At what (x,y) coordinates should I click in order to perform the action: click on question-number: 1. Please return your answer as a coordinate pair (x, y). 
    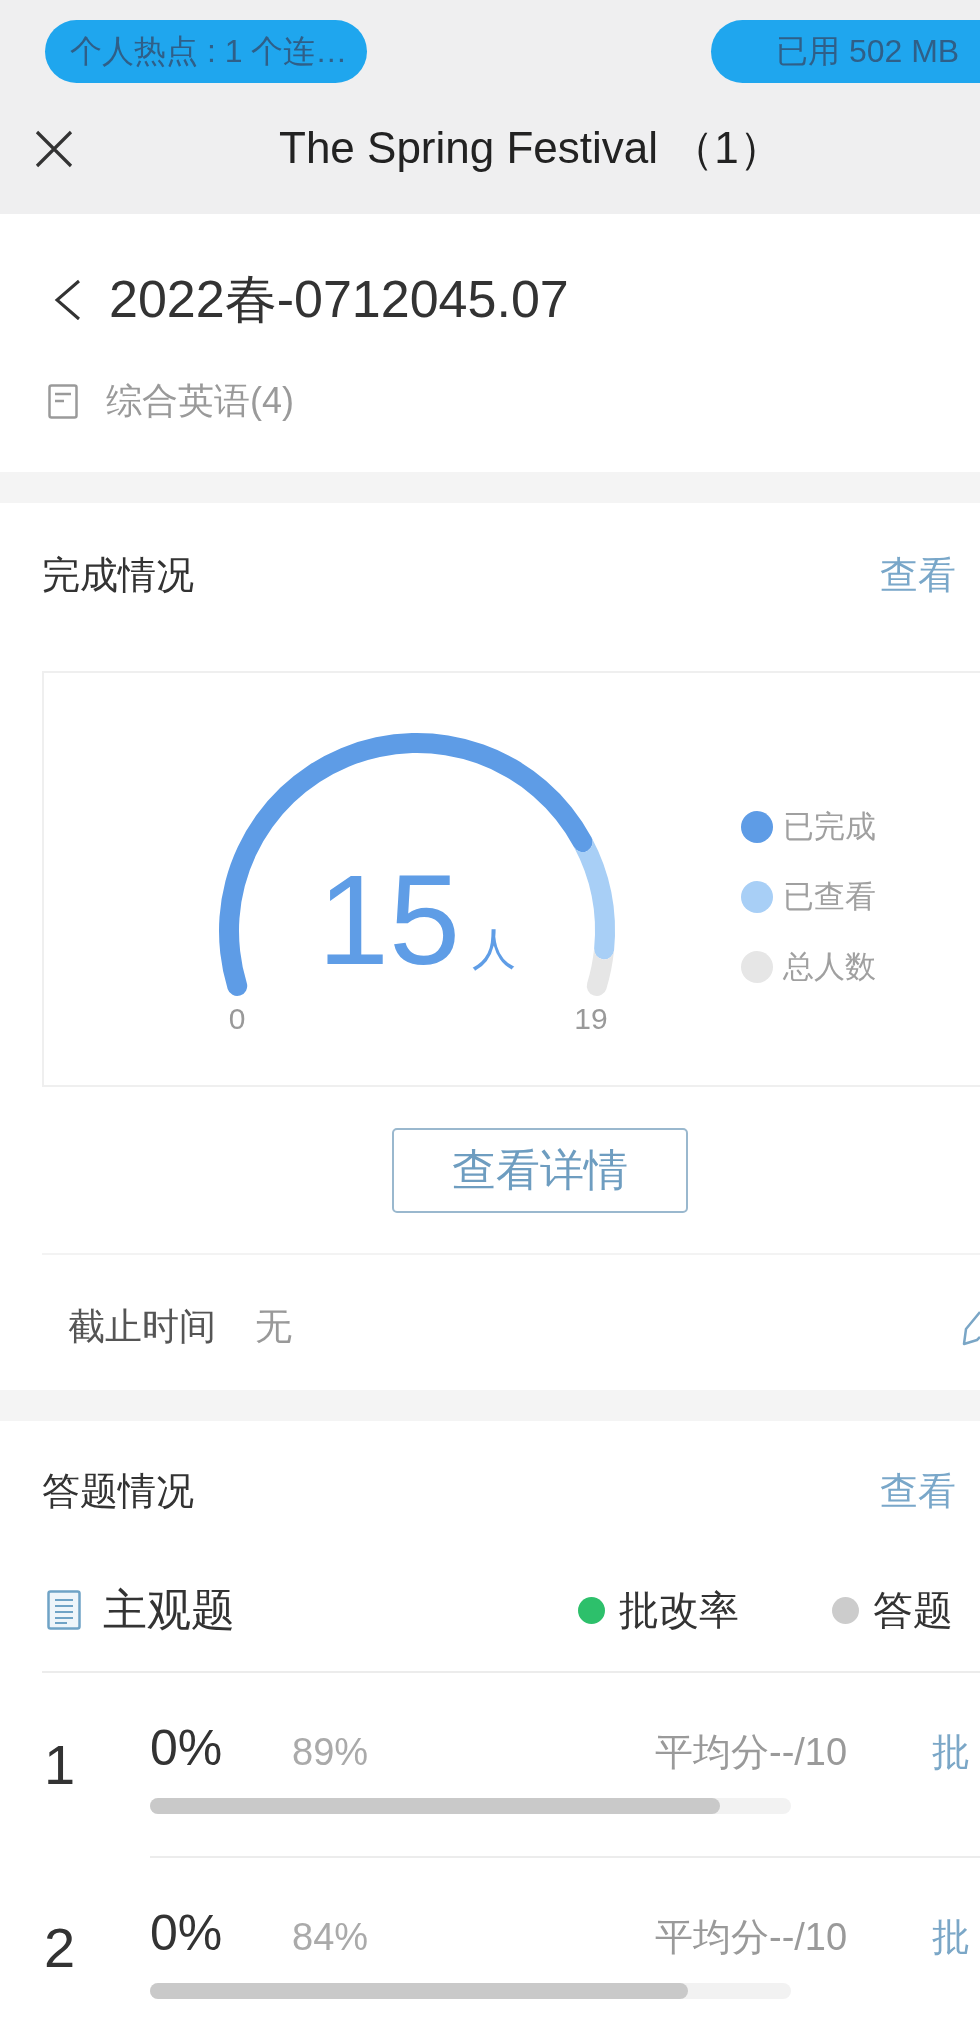
    Looking at the image, I should click on (60, 1764).